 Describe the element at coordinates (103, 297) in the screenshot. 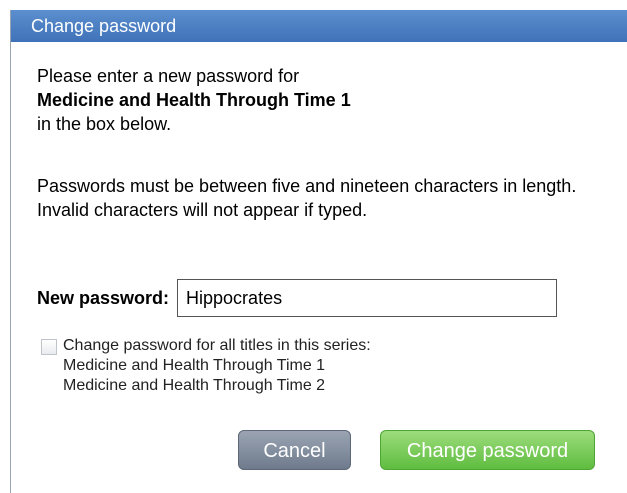

I see `new-password-label: New password:` at that location.